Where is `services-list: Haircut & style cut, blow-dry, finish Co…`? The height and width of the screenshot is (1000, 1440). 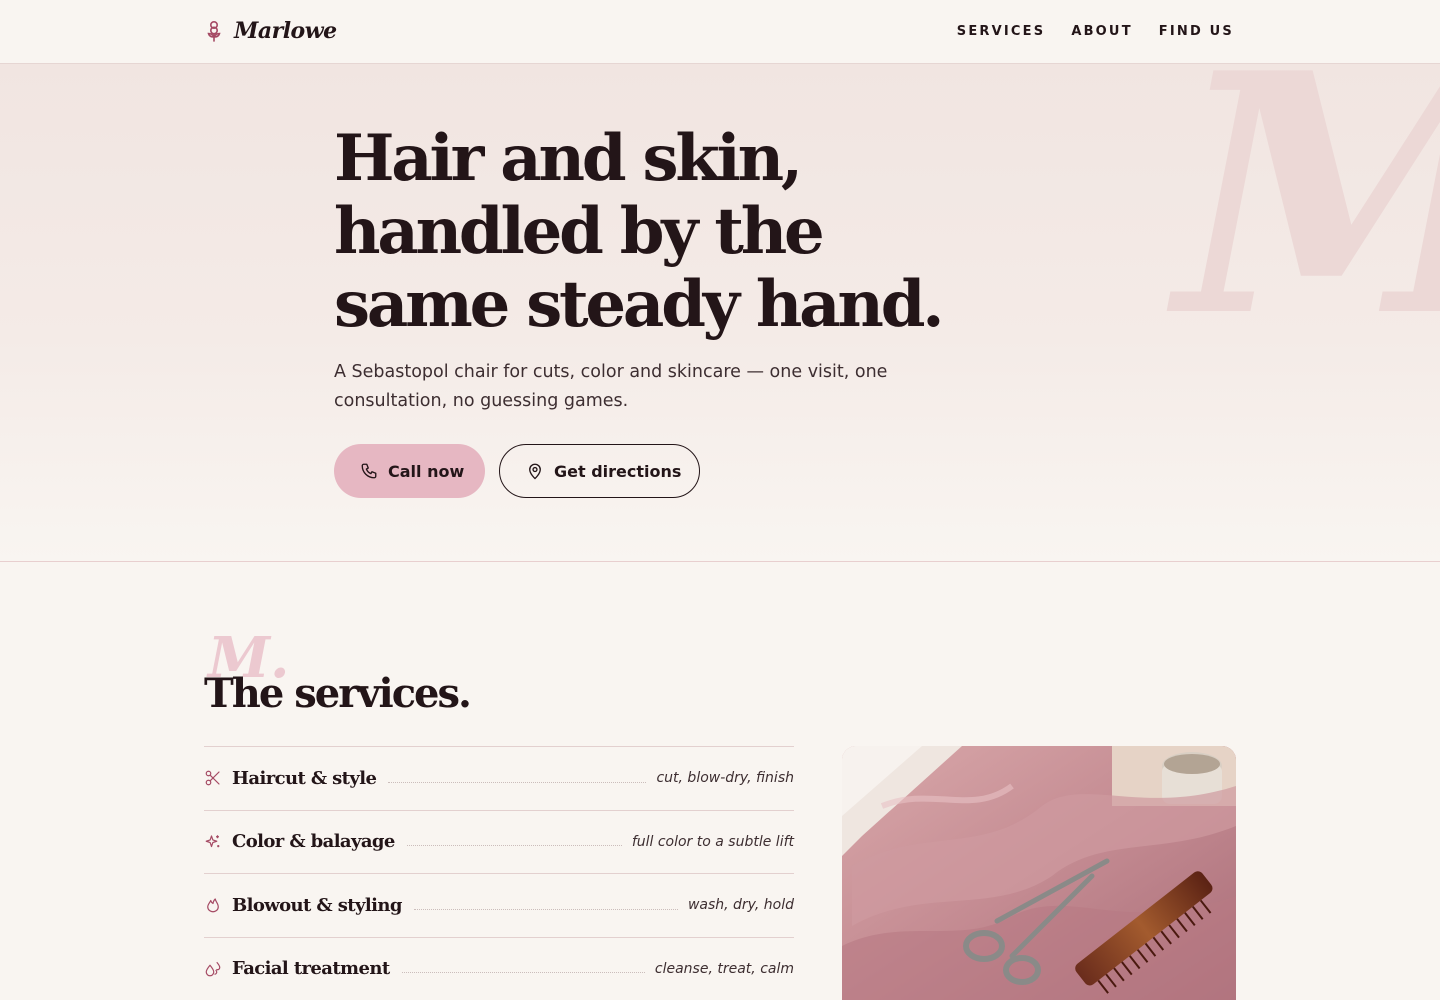 services-list: Haircut & style cut, blow-dry, finish Co… is located at coordinates (499, 873).